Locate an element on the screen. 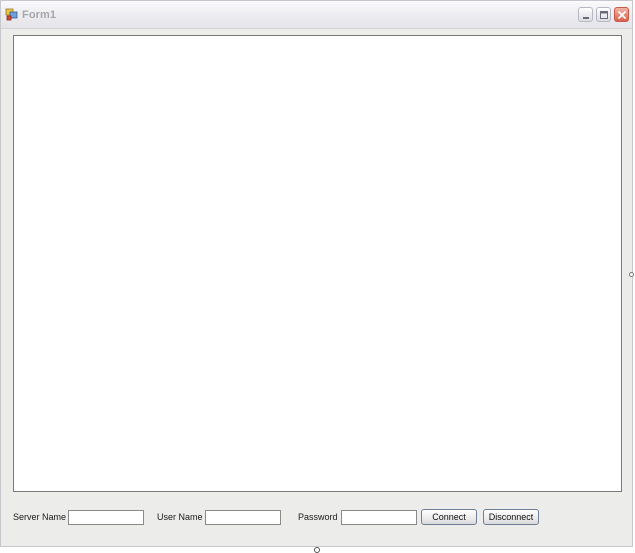  close-button is located at coordinates (621, 14).